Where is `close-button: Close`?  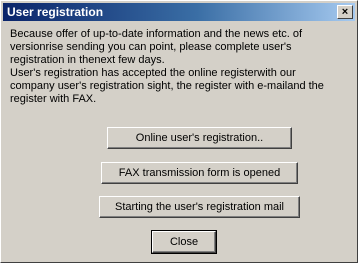
close-button: Close is located at coordinates (184, 242).